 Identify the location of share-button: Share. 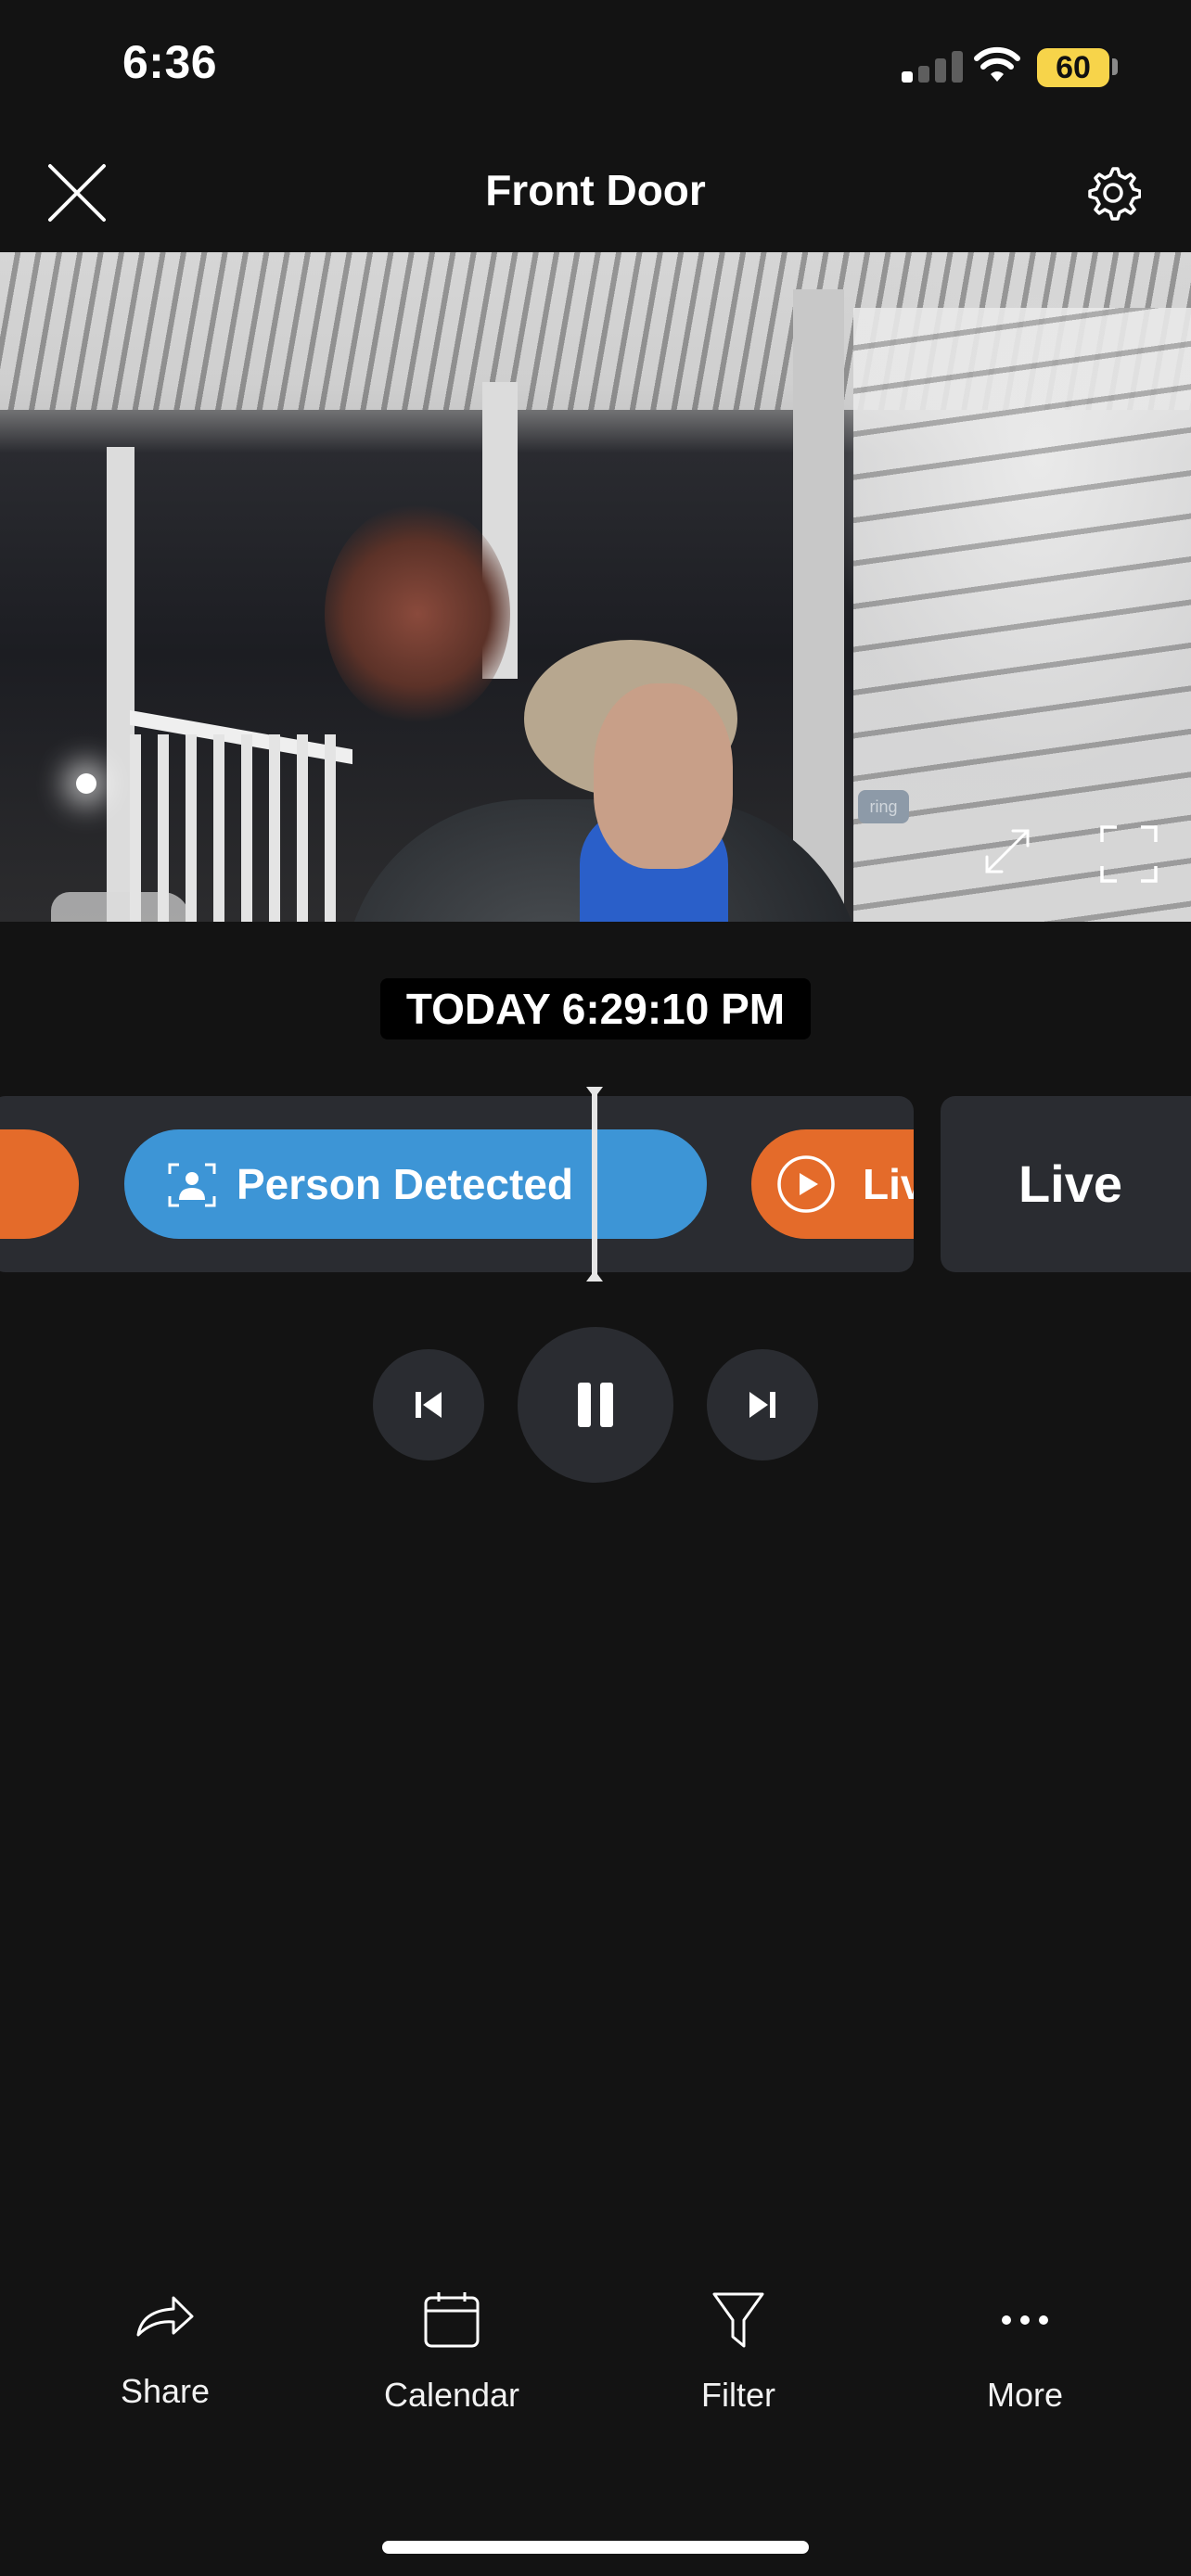
(165, 2365).